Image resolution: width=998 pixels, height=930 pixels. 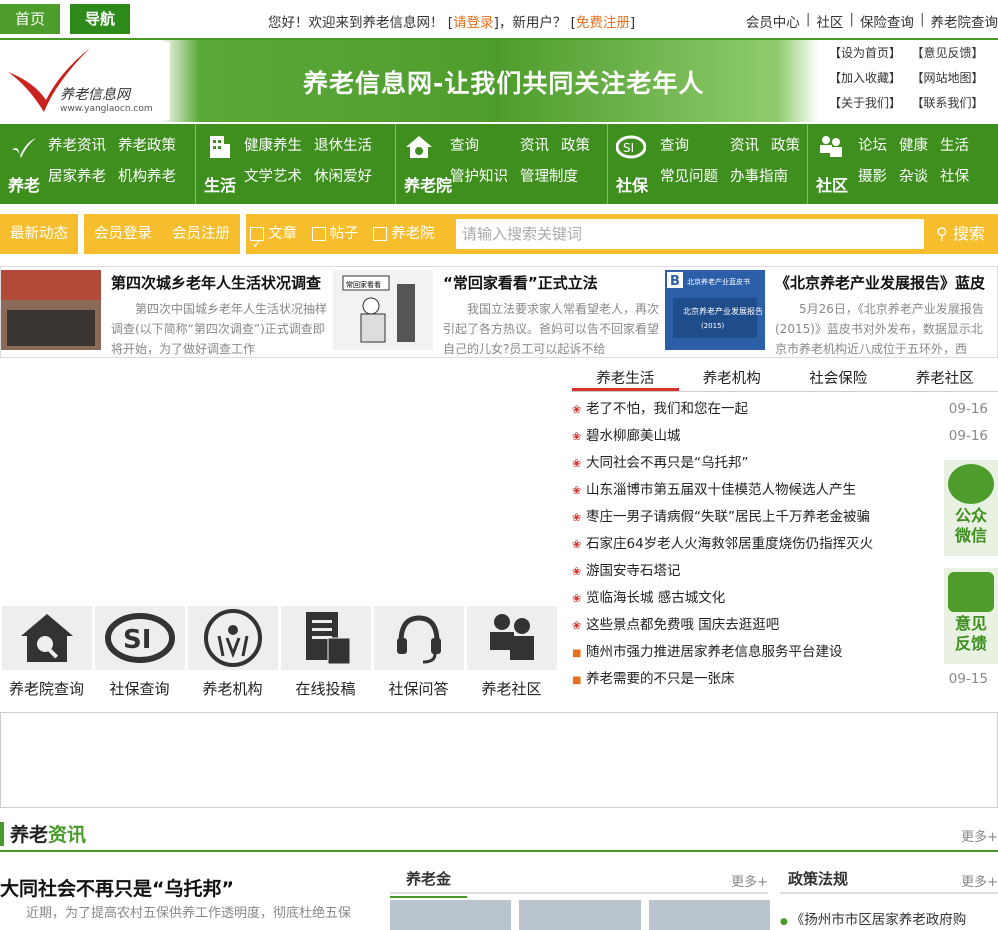 What do you see at coordinates (953, 77) in the screenshot?
I see `sitemap-link: 【网站地图】` at bounding box center [953, 77].